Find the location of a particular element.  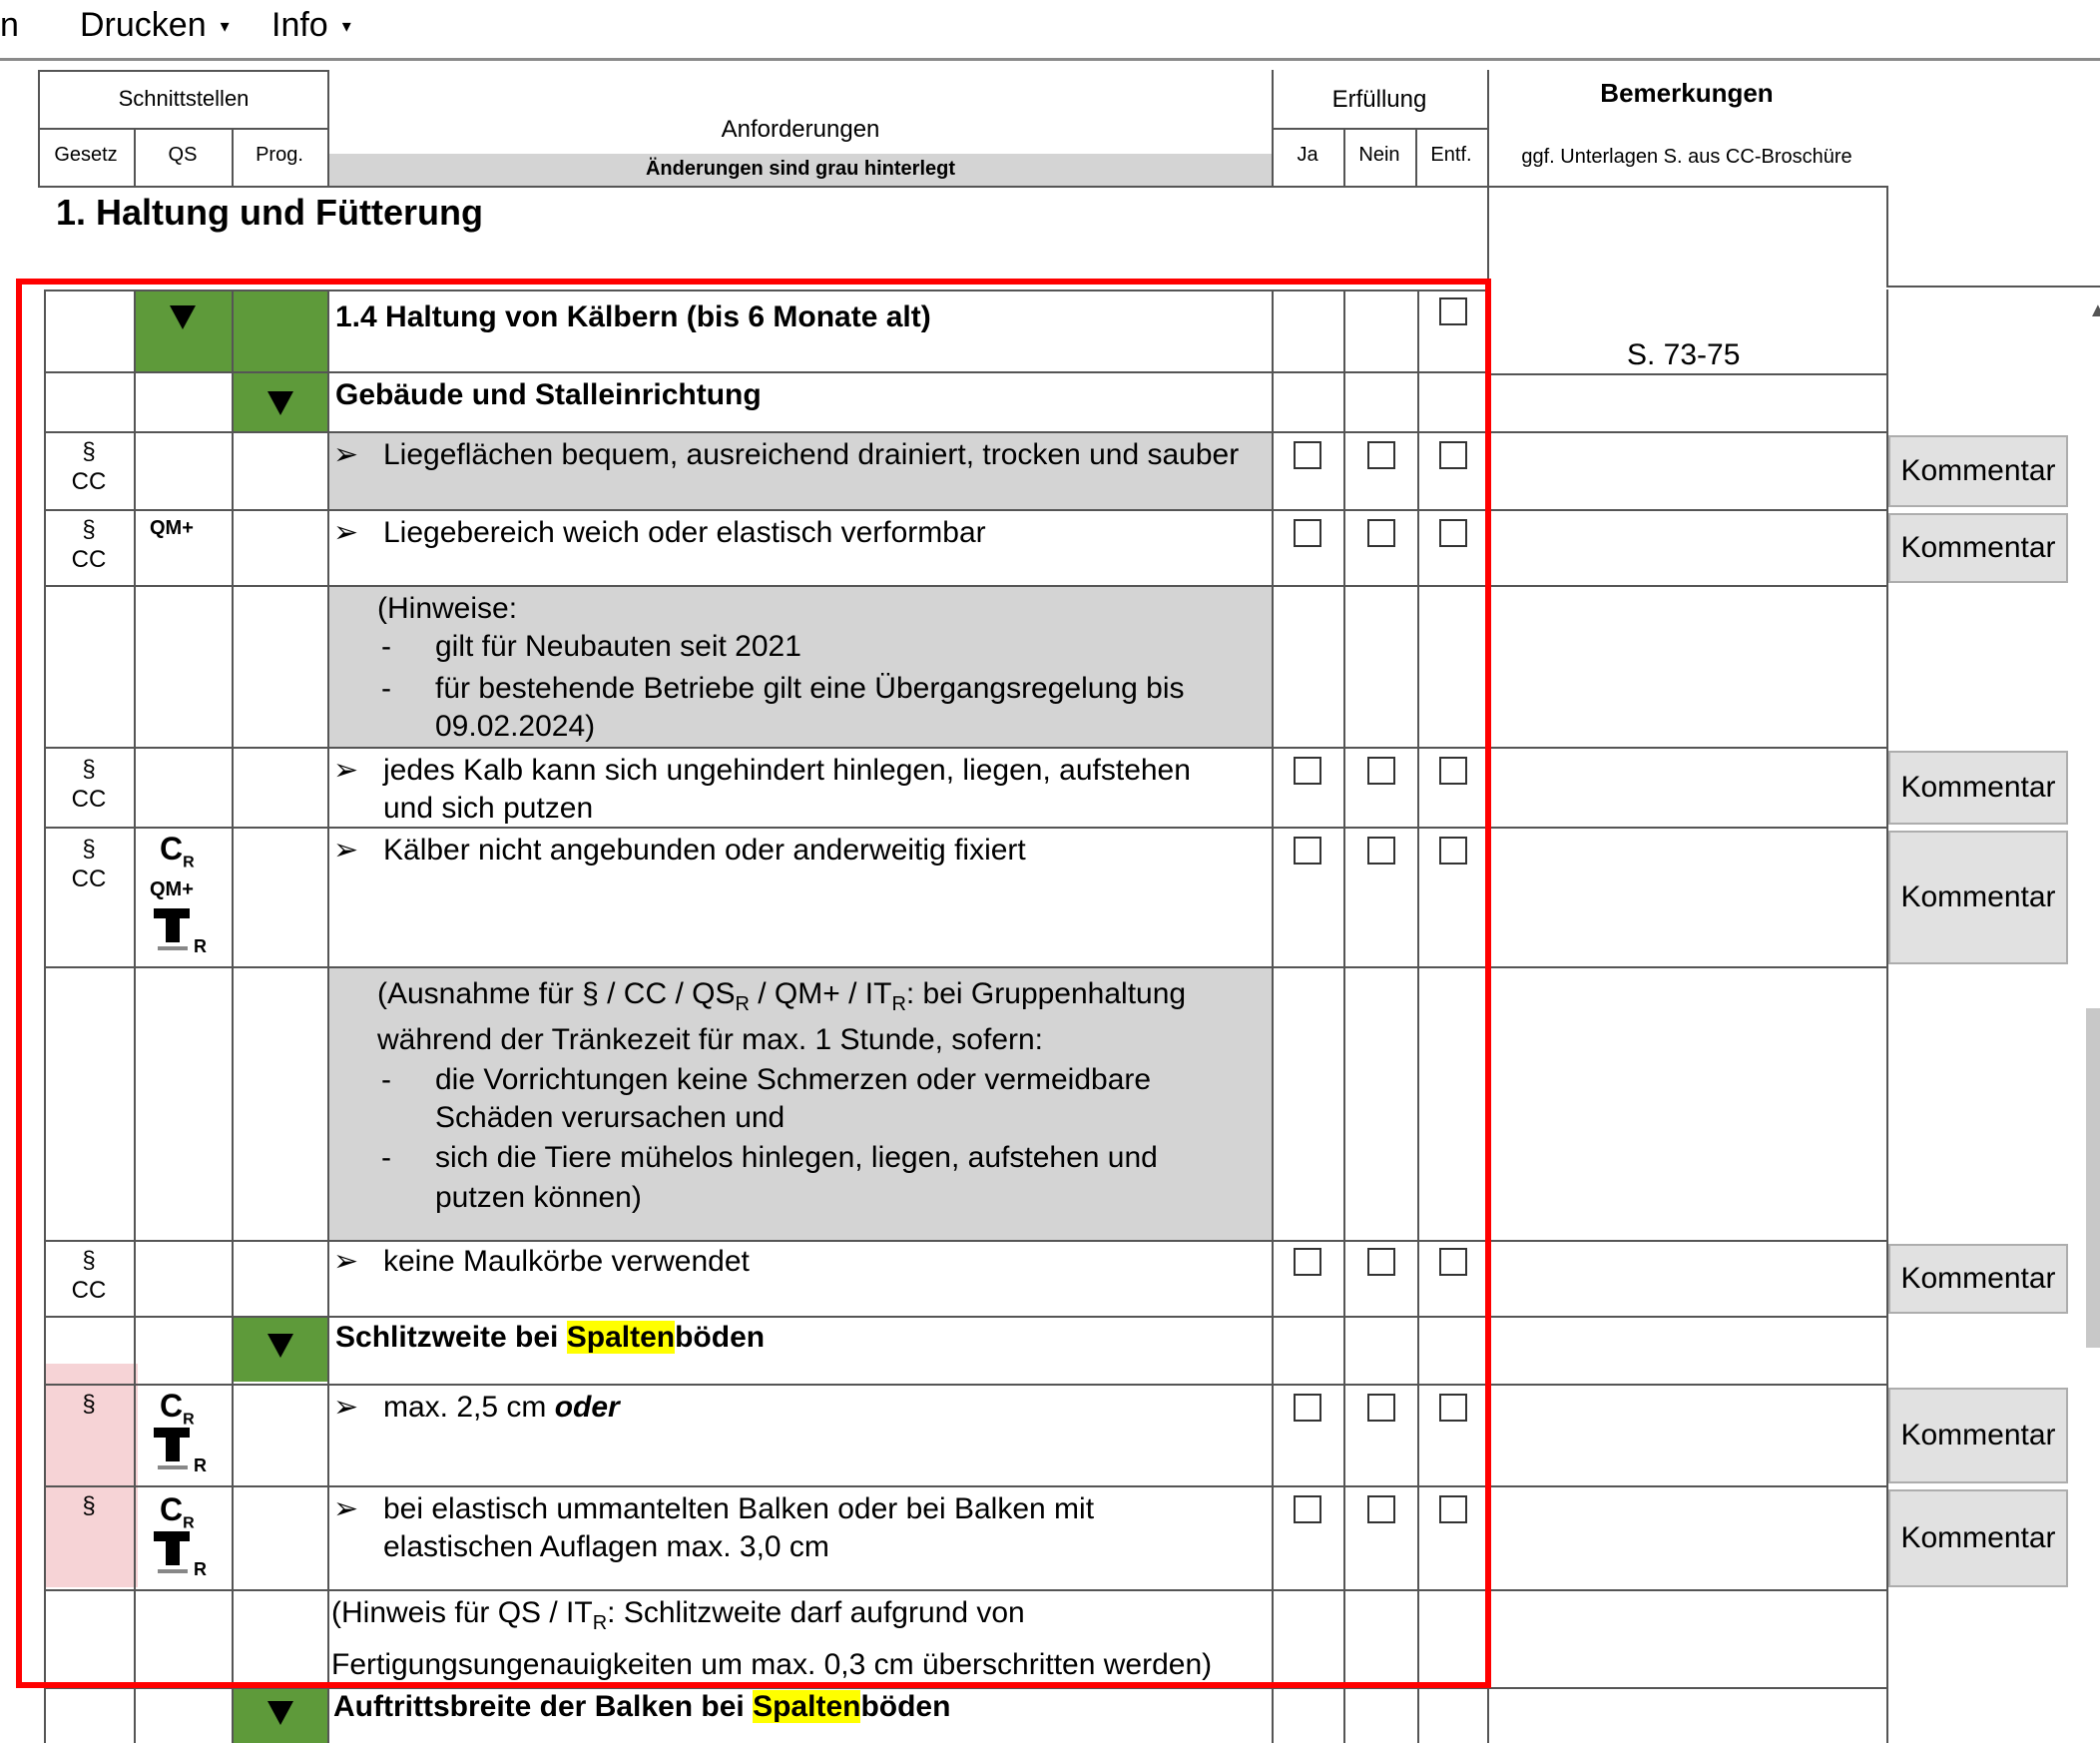

header-bemerkungen: Bemerkungen is located at coordinates (1687, 93).